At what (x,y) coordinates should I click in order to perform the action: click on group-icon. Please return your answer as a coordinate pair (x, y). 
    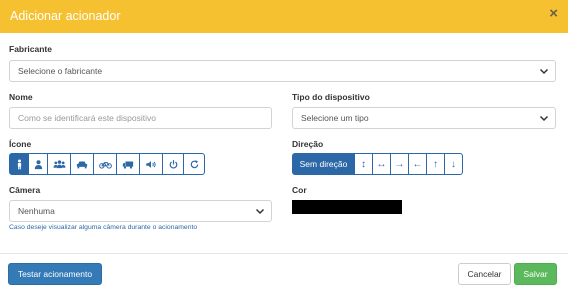
    Looking at the image, I should click on (59, 163).